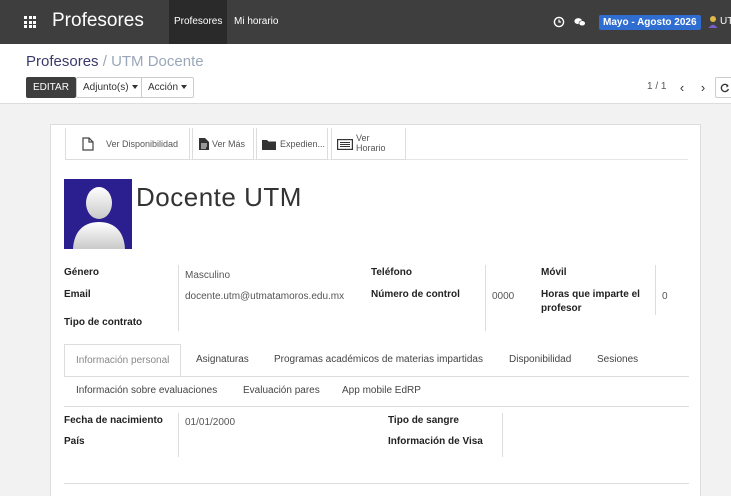  Describe the element at coordinates (77, 294) in the screenshot. I see `email-label: Email` at that location.